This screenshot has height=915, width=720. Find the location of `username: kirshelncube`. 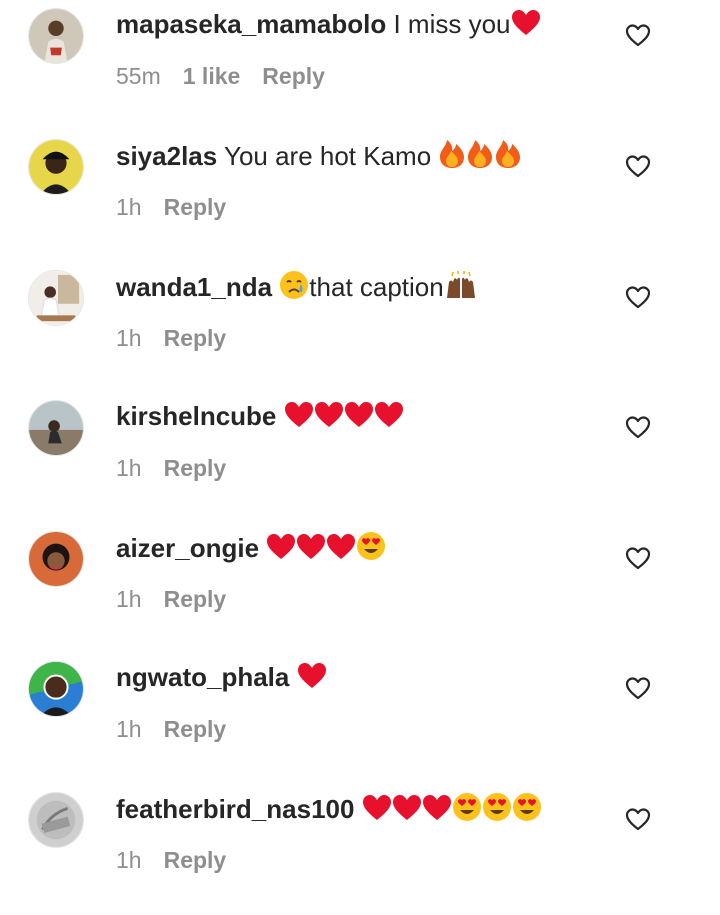

username: kirshelncube is located at coordinates (196, 416).